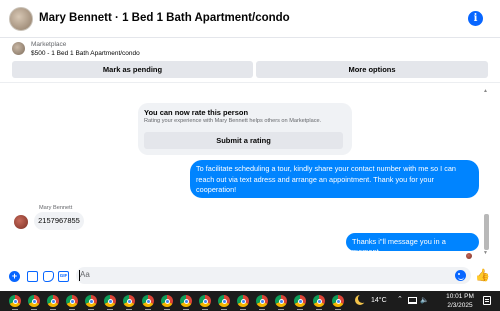 Image resolution: width=500 pixels, height=311 pixels. I want to click on message-input: Aa, so click(273, 275).